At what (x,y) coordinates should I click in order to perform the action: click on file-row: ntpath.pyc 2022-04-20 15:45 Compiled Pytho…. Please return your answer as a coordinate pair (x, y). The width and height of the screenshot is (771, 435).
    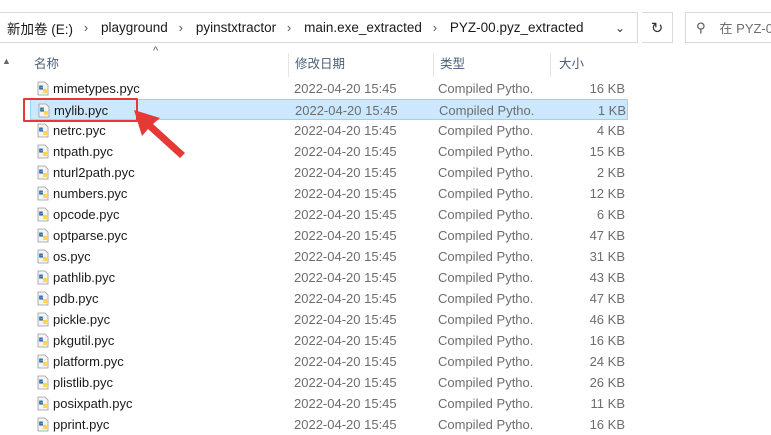
    Looking at the image, I should click on (329, 151).